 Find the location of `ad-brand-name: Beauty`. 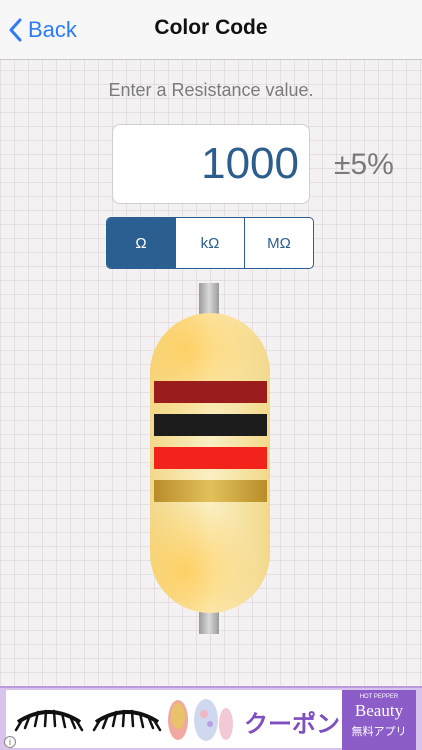

ad-brand-name: Beauty is located at coordinates (379, 710).